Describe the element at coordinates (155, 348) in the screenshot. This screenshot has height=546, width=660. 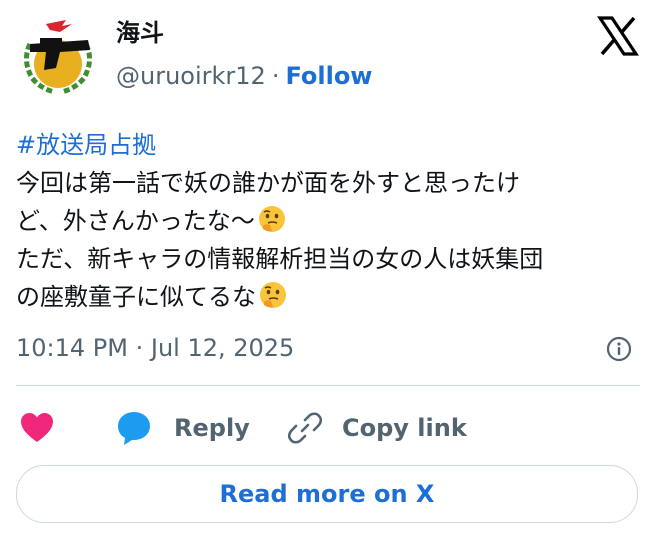
I see `tweet-timestamp: 10:14 PM · Jul 12, 2025` at that location.